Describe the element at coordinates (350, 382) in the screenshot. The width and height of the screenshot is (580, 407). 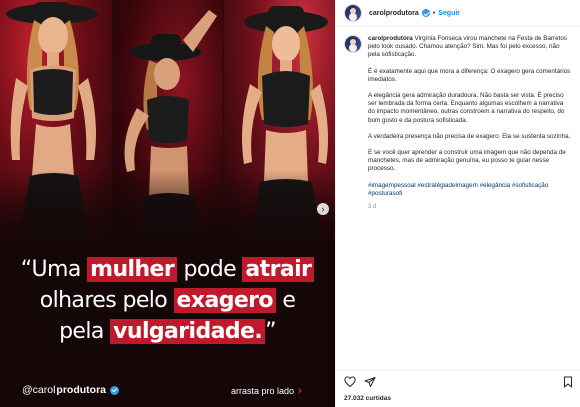
I see `heart-icon` at that location.